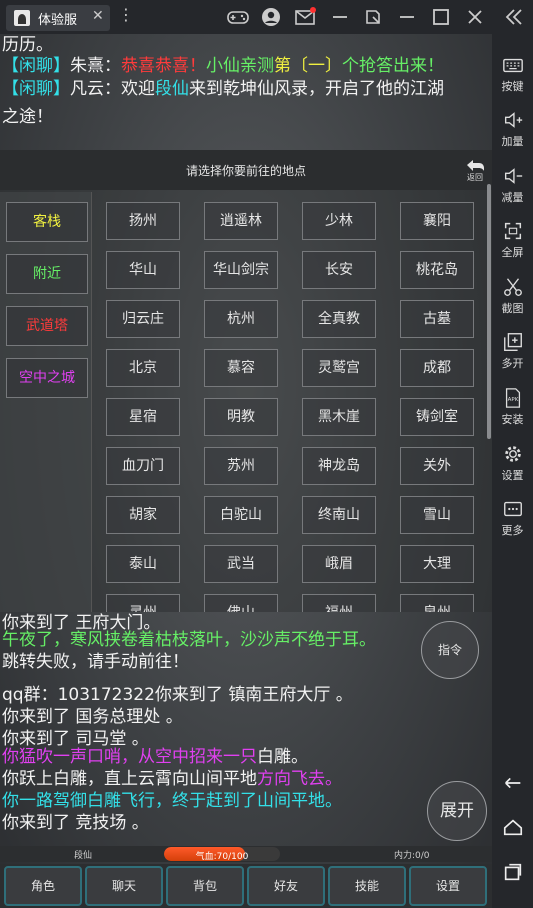 The image size is (533, 908). I want to click on chat-text: 你跃上白雕，直上云霄向山间平地, so click(129, 779).